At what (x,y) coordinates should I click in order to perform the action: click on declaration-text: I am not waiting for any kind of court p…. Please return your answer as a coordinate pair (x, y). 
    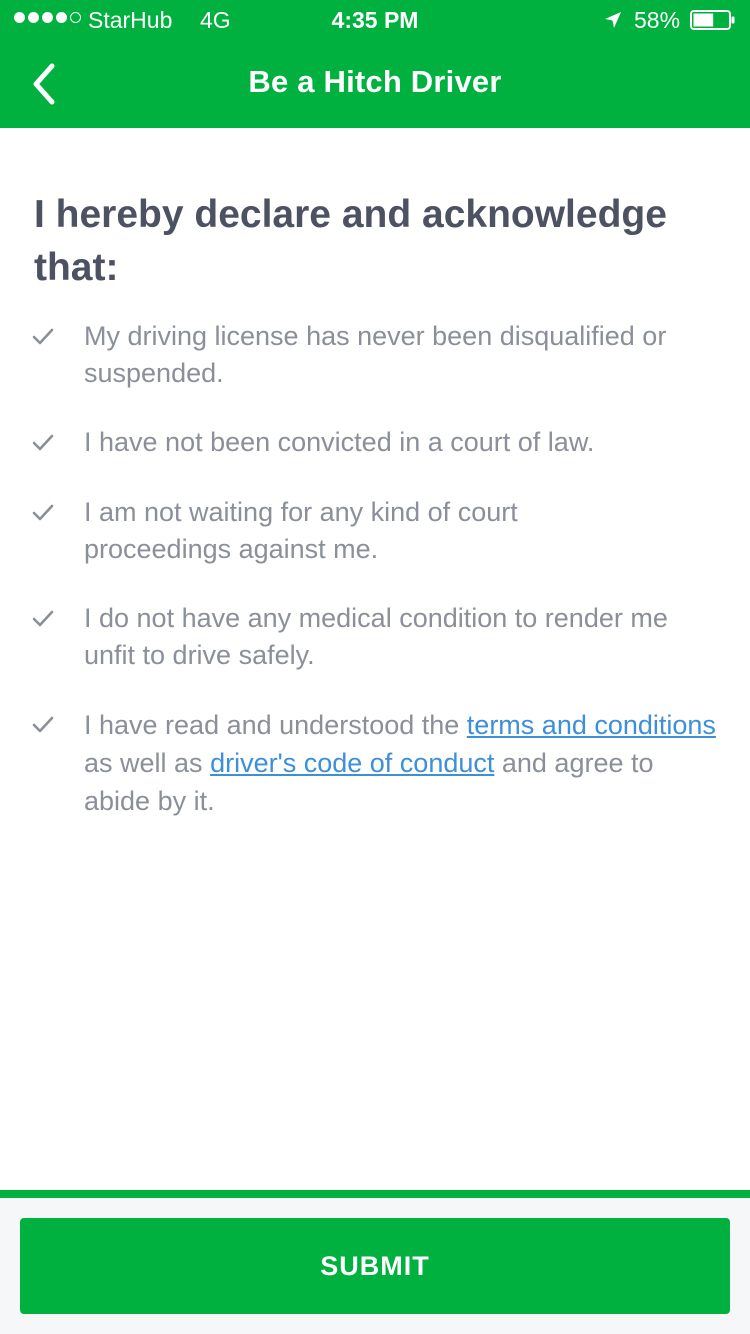
    Looking at the image, I should click on (301, 530).